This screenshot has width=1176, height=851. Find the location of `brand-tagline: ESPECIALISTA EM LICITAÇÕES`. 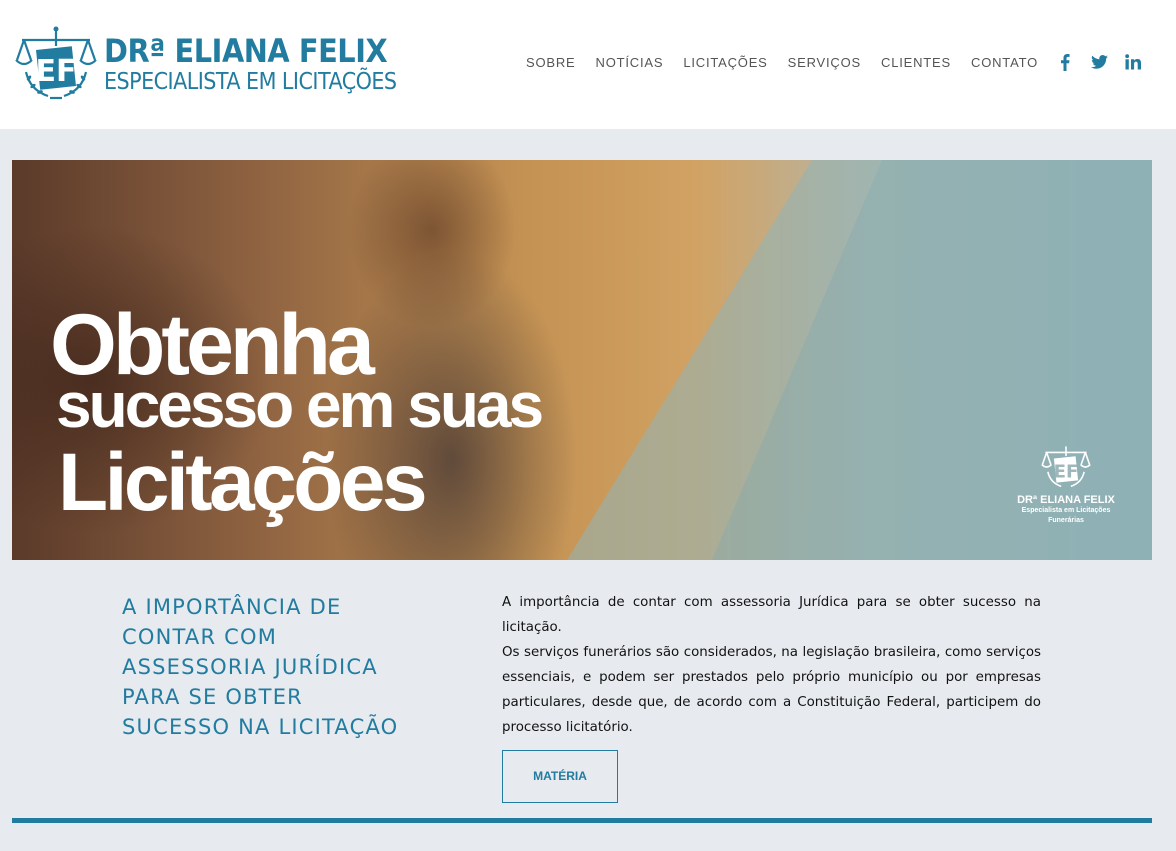

brand-tagline: ESPECIALISTA EM LICITAÇÕES is located at coordinates (250, 81).